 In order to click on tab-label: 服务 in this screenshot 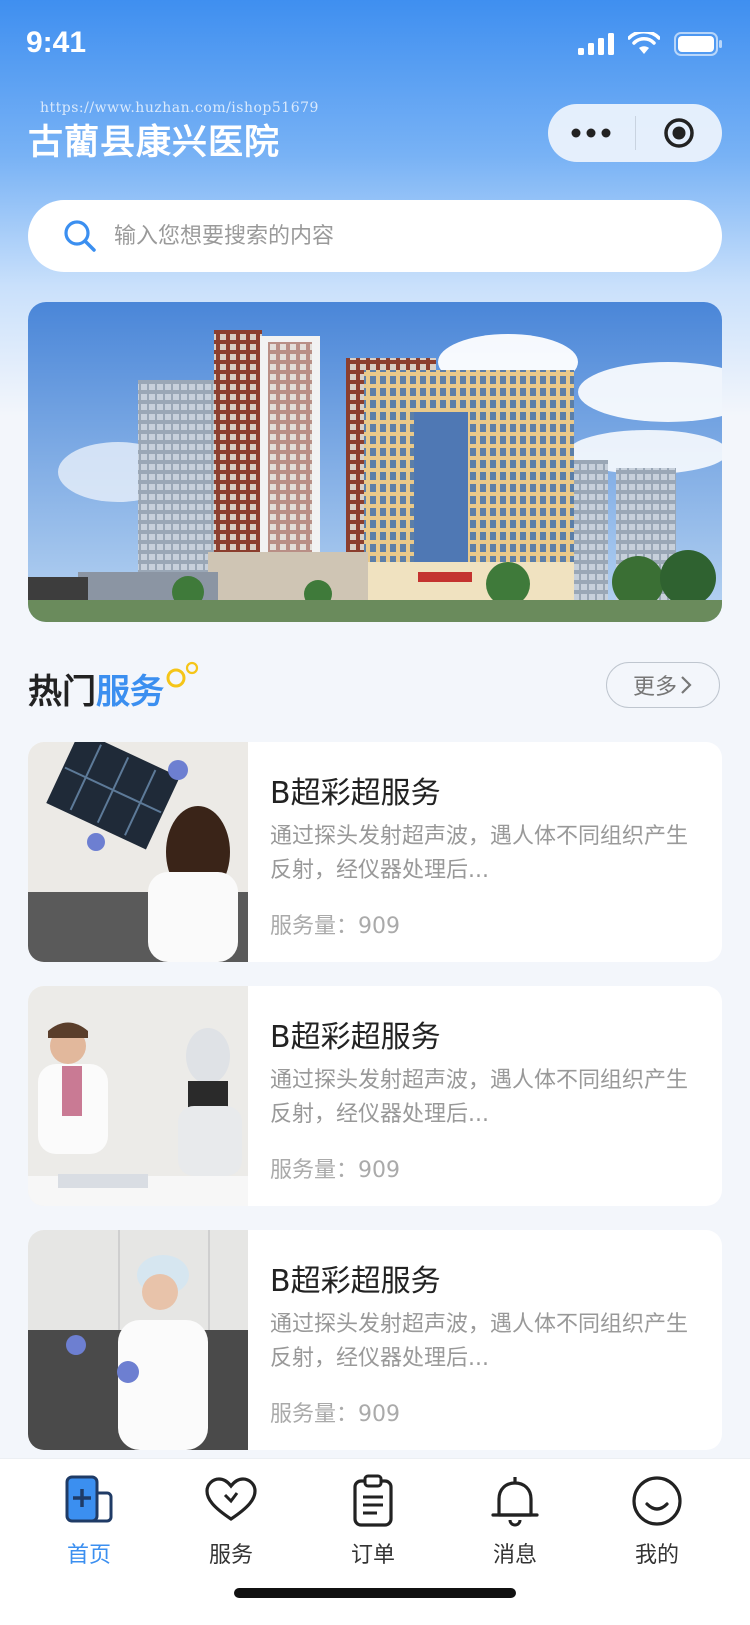, I will do `click(230, 1555)`.